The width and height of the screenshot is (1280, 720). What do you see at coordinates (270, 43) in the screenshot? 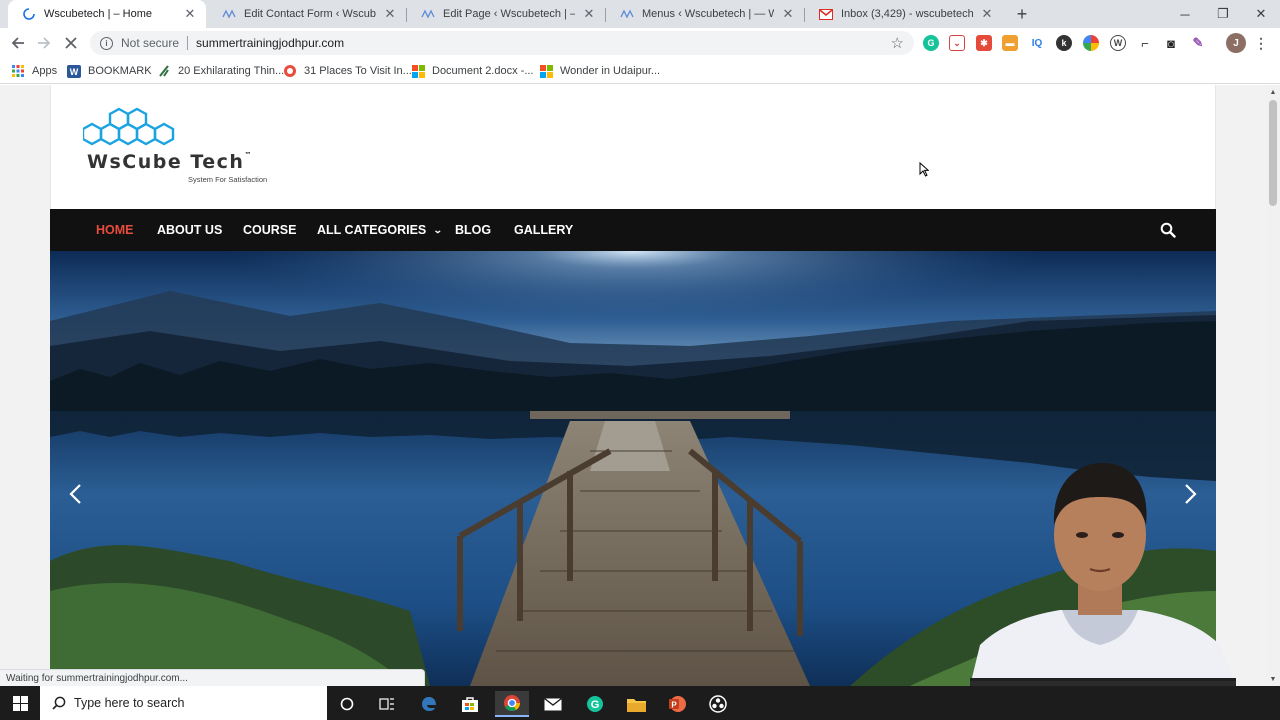
I see `url-text: summertrainingjodhpur.com` at bounding box center [270, 43].